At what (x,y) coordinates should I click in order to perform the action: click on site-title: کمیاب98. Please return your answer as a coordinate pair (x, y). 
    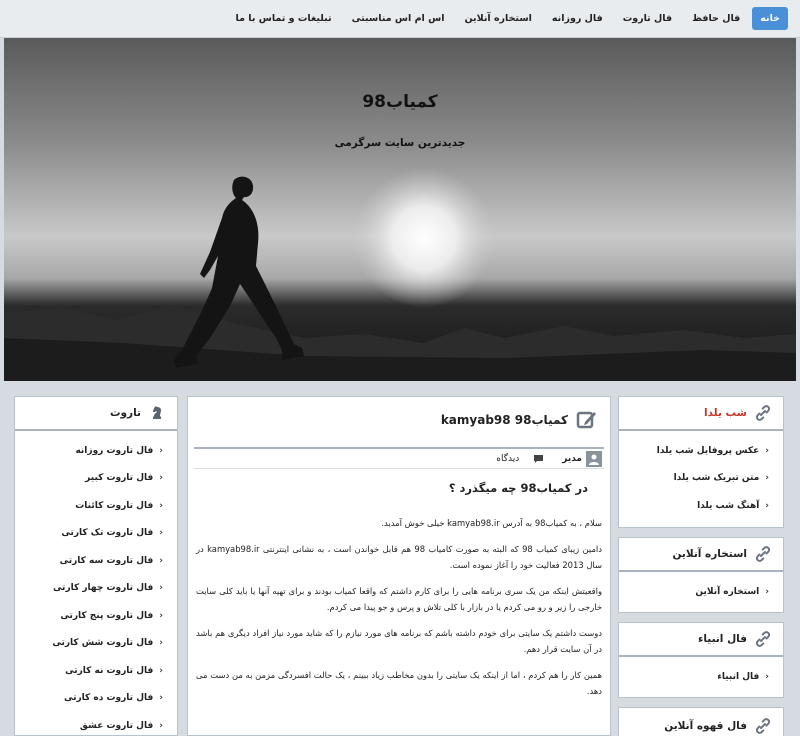
    Looking at the image, I should click on (400, 102).